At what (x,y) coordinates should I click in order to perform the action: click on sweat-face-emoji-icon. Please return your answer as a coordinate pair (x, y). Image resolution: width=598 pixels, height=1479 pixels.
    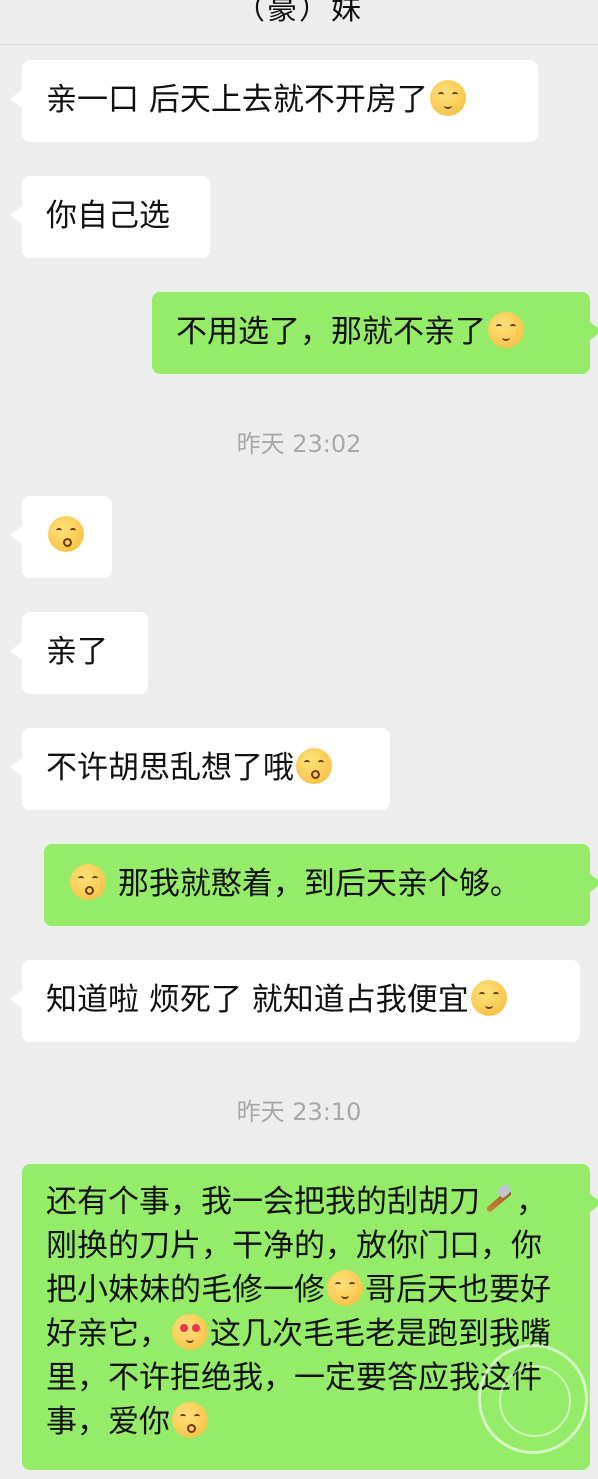
    Looking at the image, I should click on (506, 330).